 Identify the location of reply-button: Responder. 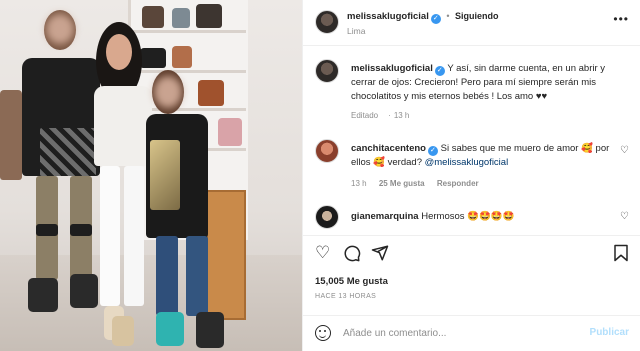
(458, 183).